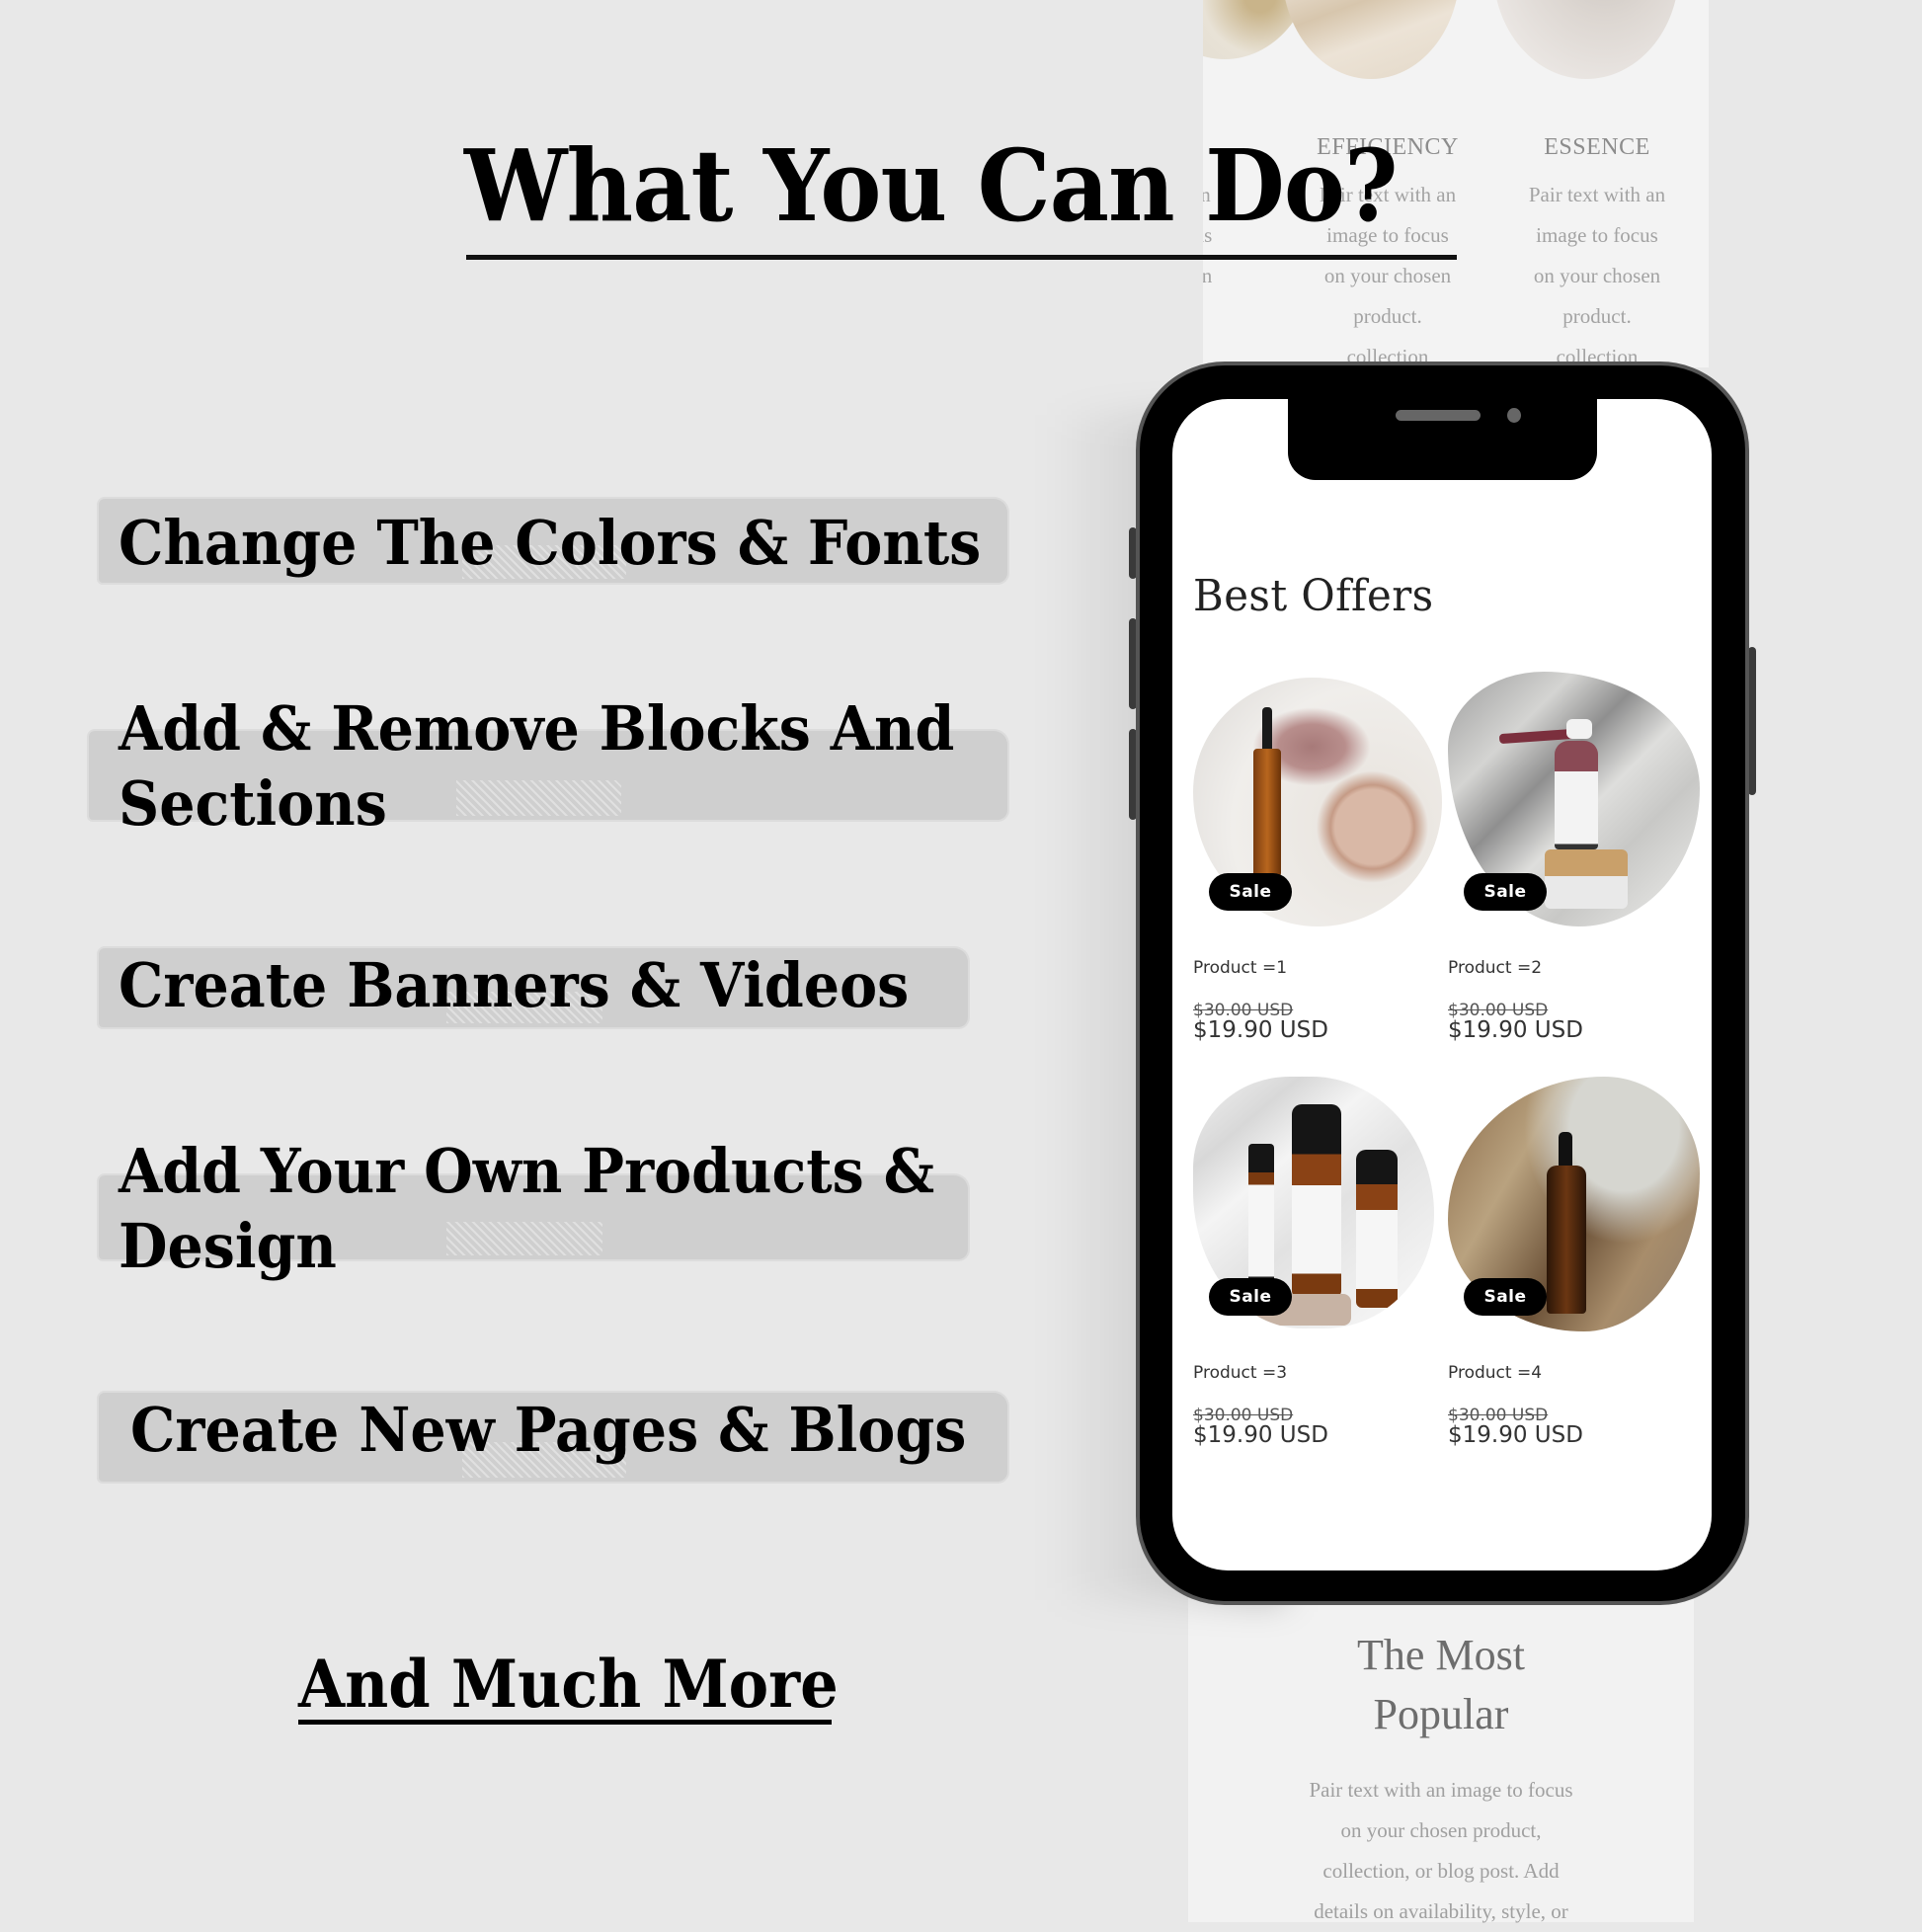 The width and height of the screenshot is (1922, 1932). I want to click on page-title: What You Can Do?, so click(931, 185).